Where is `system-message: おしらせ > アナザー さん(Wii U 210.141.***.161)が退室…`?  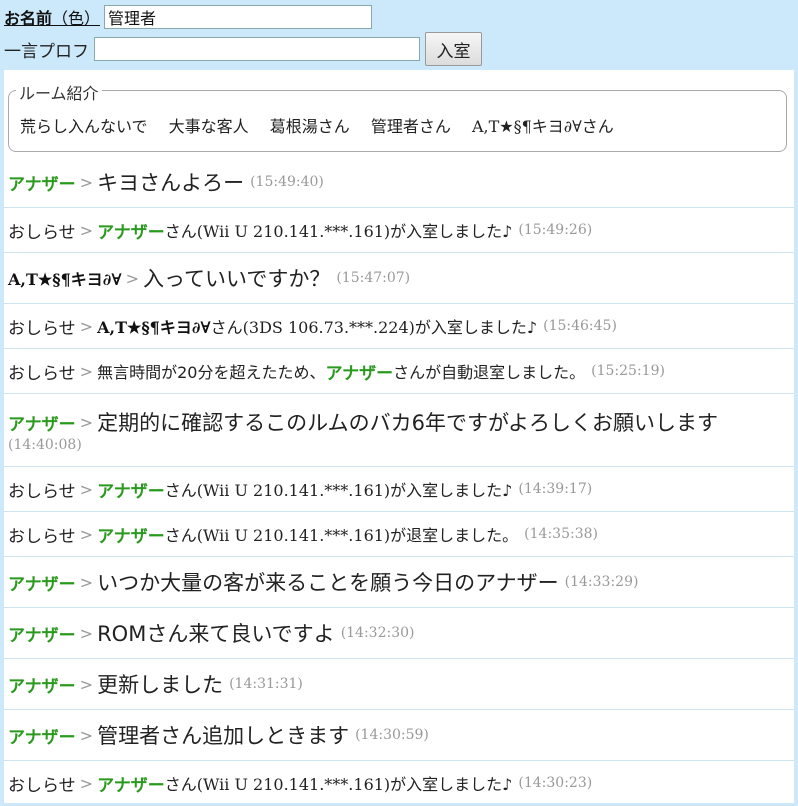
system-message: おしらせ > アナザー さん(Wii U 210.141.***.161)が退室… is located at coordinates (399, 534).